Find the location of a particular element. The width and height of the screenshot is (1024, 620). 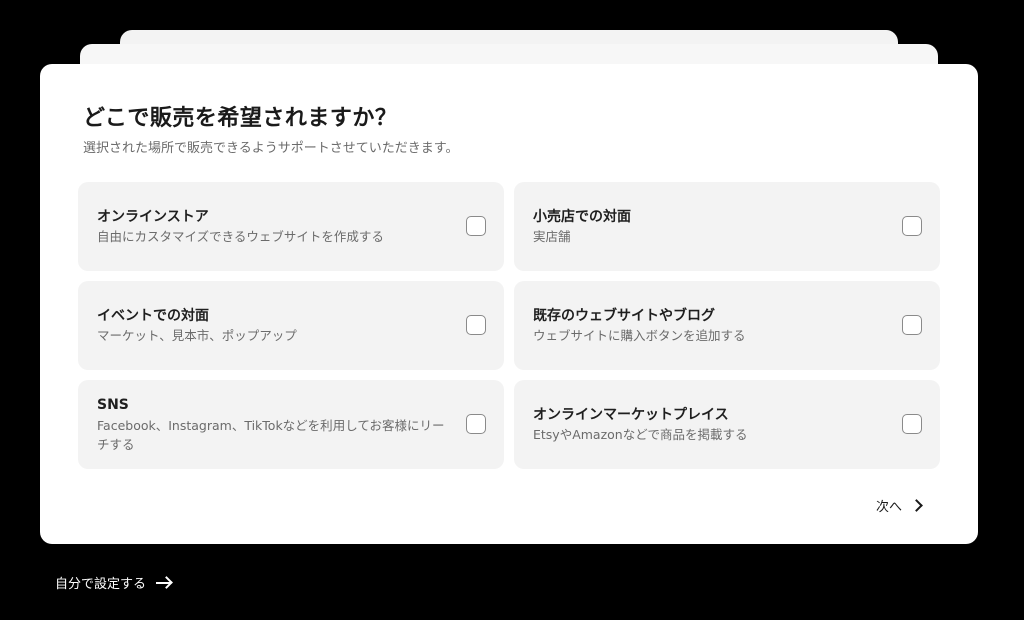

option-online-marketplace: オンラインマーケットプレイス EtsyやAmazonなどで商品を掲載する is located at coordinates (727, 424).